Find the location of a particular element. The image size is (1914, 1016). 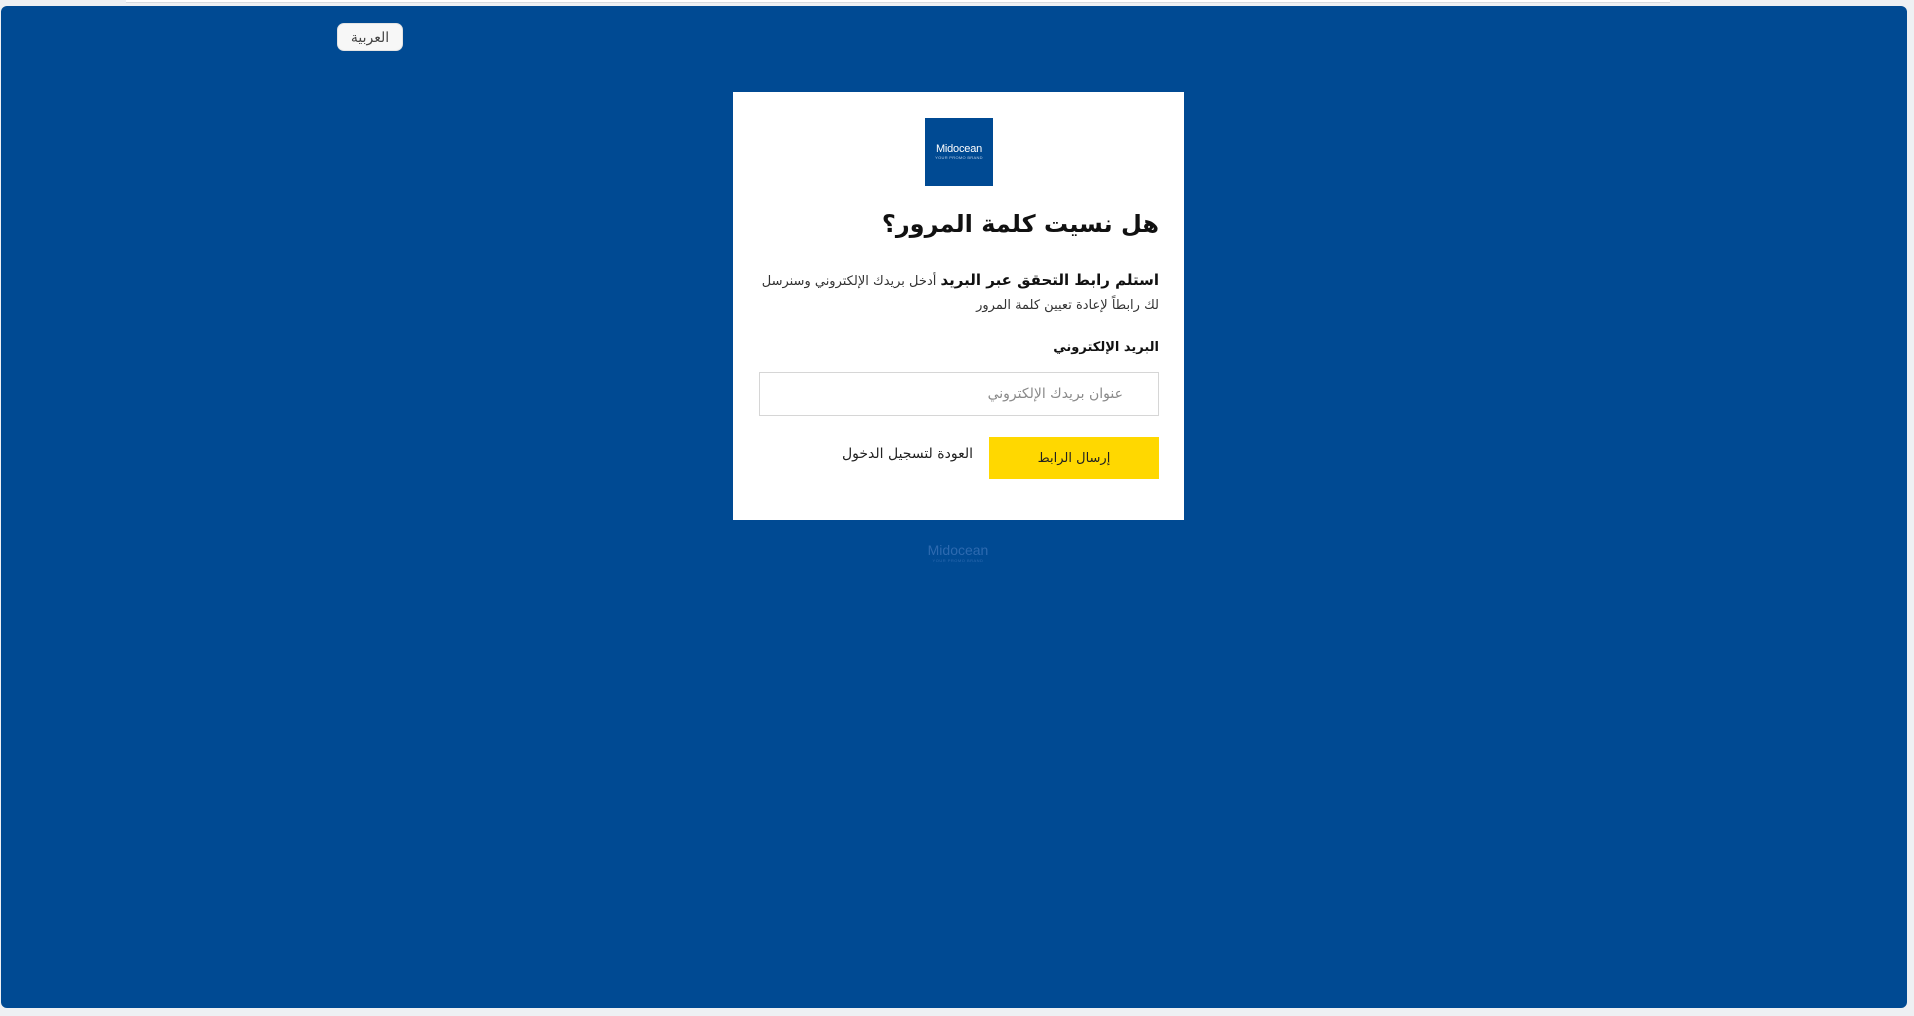

footer-brand: Midocean is located at coordinates (958, 550).